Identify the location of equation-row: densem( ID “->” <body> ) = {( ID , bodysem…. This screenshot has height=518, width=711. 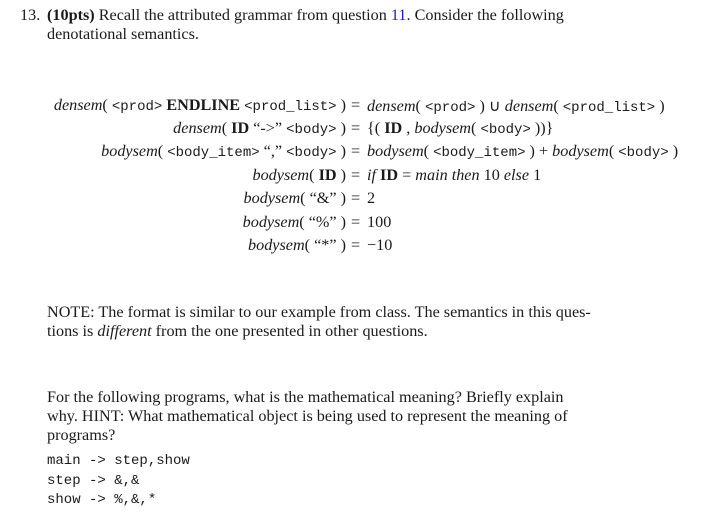
(355, 130).